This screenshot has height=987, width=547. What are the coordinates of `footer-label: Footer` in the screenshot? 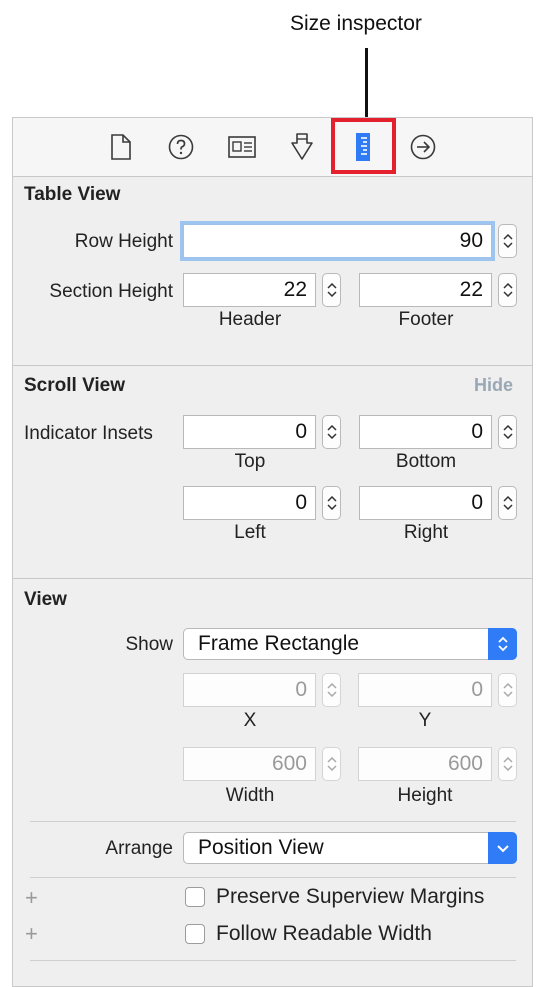 It's located at (426, 319).